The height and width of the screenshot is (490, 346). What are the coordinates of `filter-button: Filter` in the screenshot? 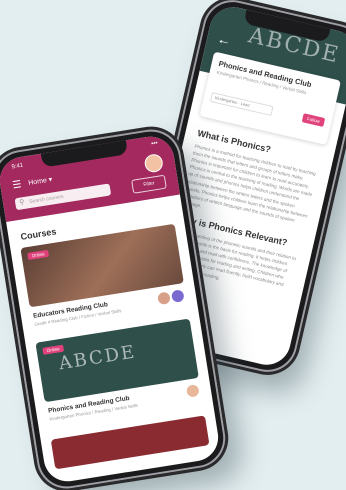 It's located at (149, 184).